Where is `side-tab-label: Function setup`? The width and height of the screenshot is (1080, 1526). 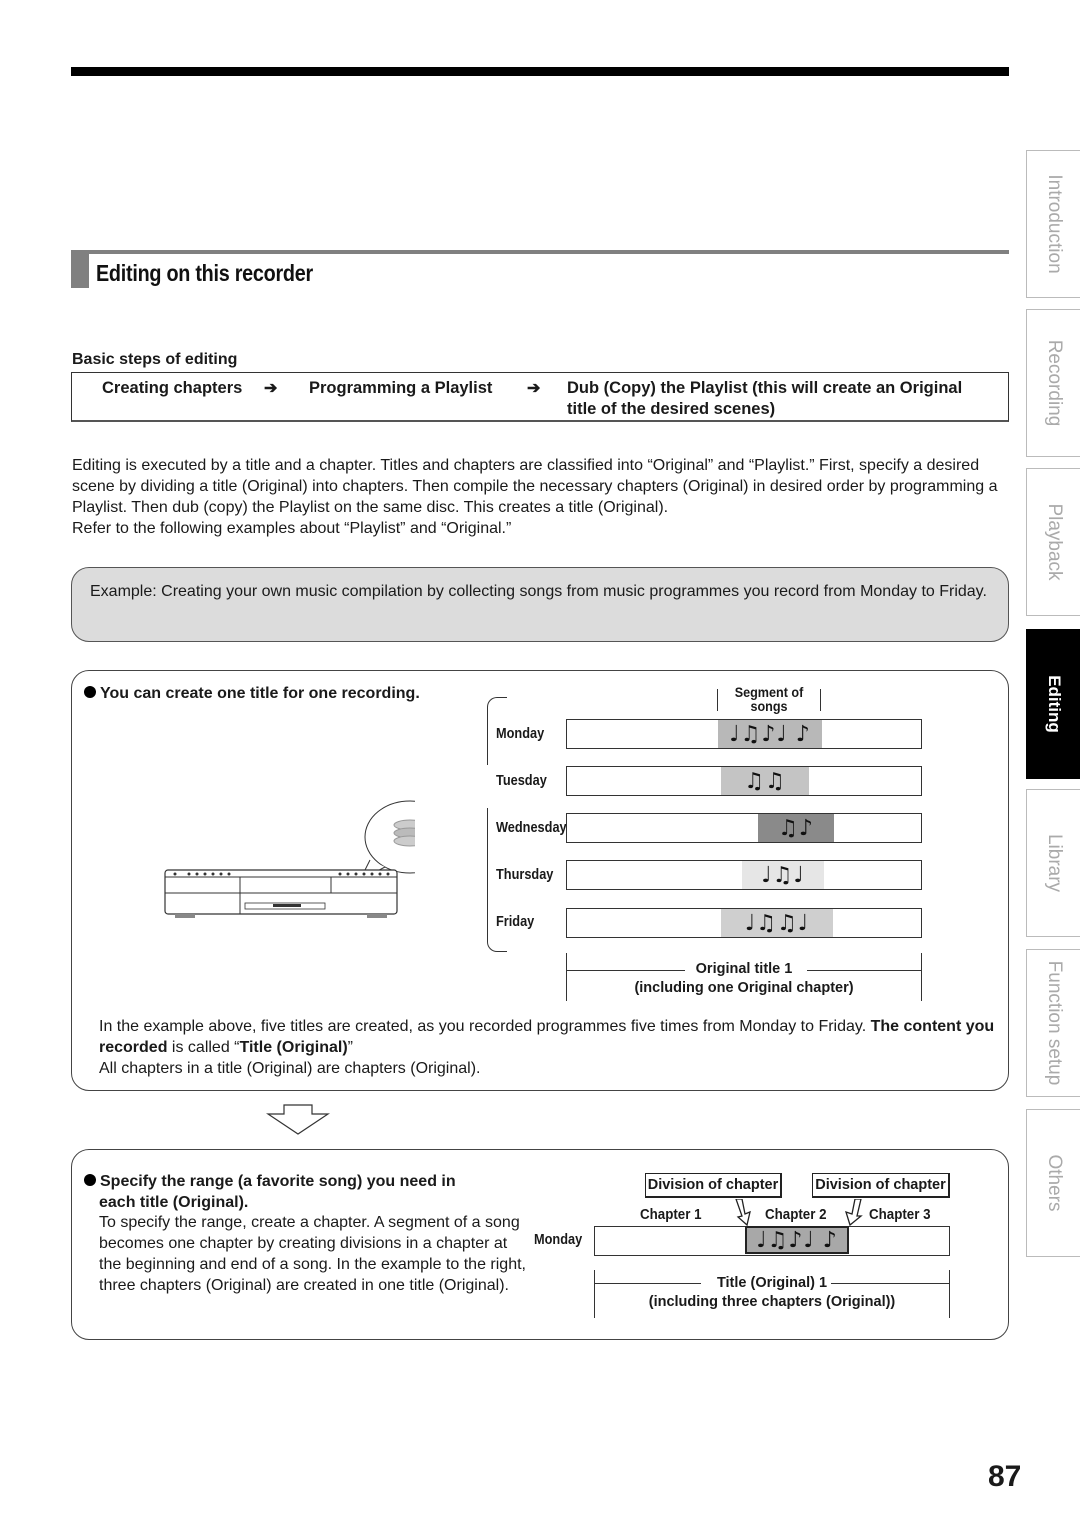 side-tab-label: Function setup is located at coordinates (1054, 1023).